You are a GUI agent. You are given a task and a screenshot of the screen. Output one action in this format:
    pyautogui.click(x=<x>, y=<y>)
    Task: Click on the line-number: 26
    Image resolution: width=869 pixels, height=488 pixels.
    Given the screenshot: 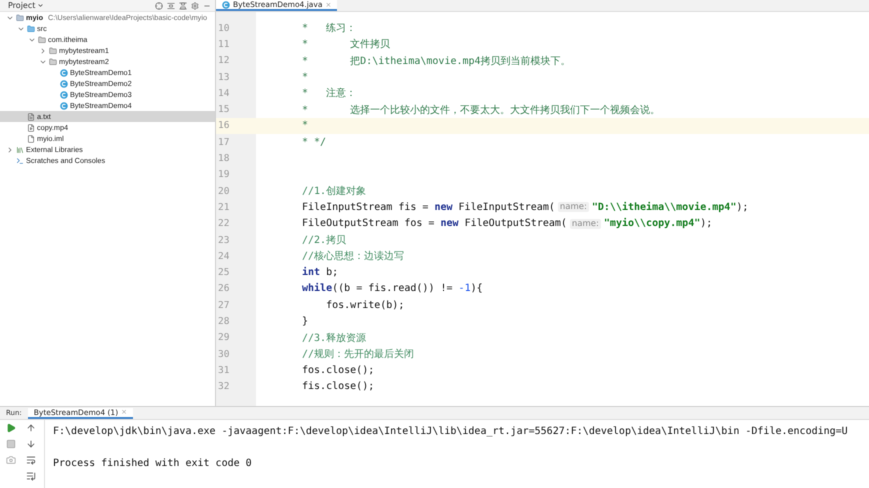 What is the action you would take?
    pyautogui.click(x=223, y=288)
    